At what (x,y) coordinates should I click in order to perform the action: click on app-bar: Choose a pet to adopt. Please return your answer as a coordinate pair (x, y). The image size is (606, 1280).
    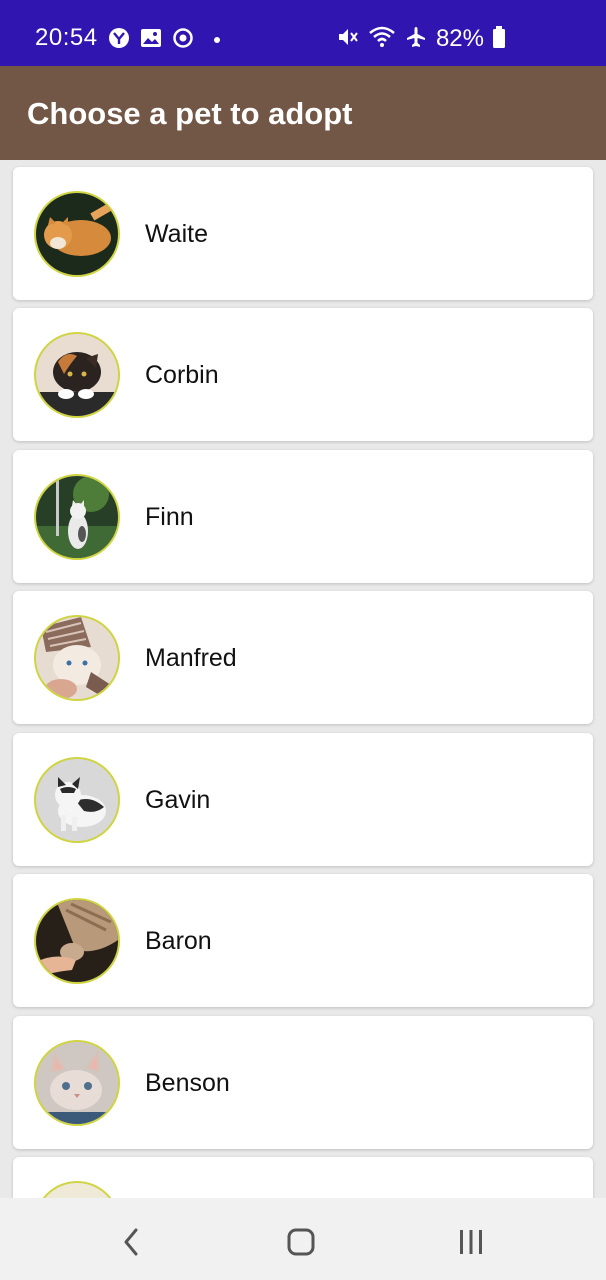
    Looking at the image, I should click on (303, 113).